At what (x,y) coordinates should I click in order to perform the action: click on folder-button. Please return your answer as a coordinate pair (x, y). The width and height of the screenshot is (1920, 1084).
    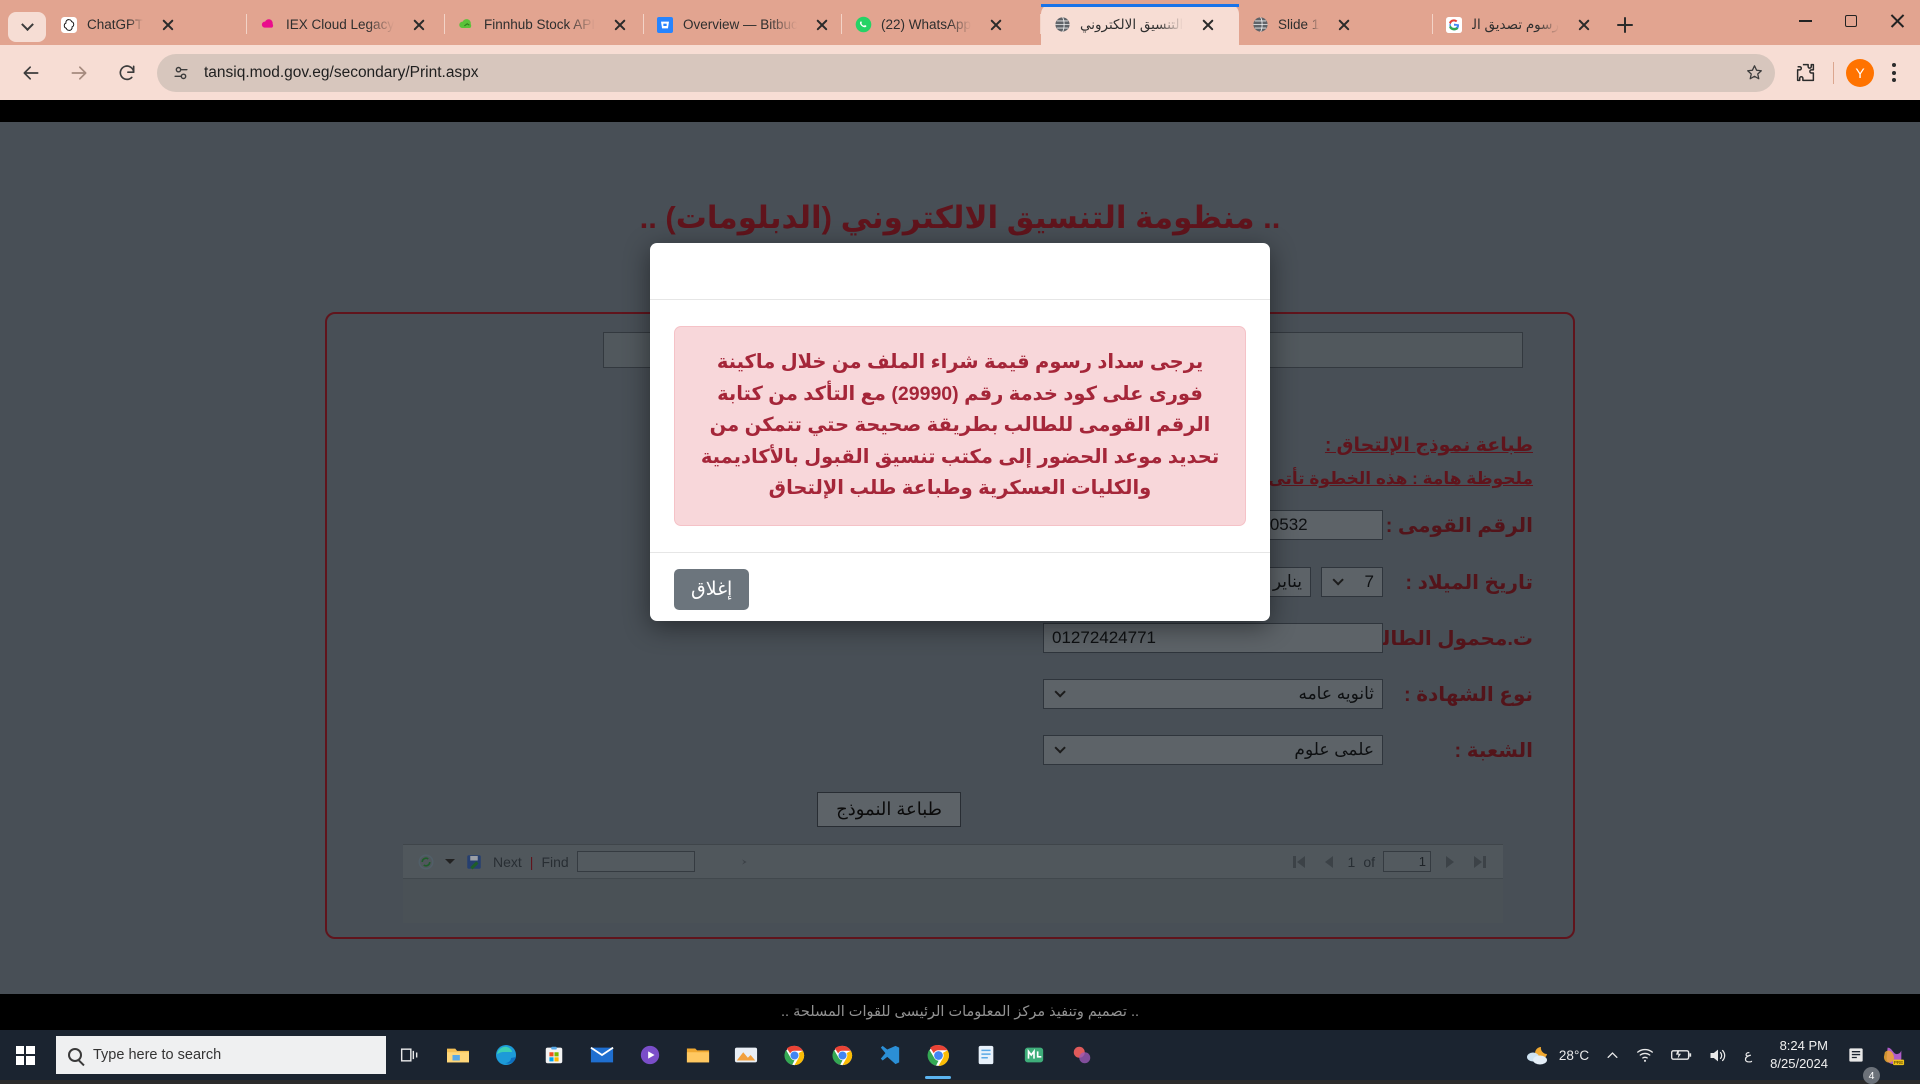
    Looking at the image, I should click on (698, 1055).